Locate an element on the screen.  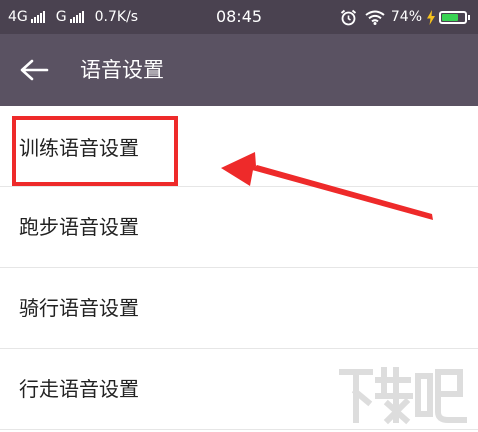
list-item-label: 骑行语音设置 is located at coordinates (79, 308).